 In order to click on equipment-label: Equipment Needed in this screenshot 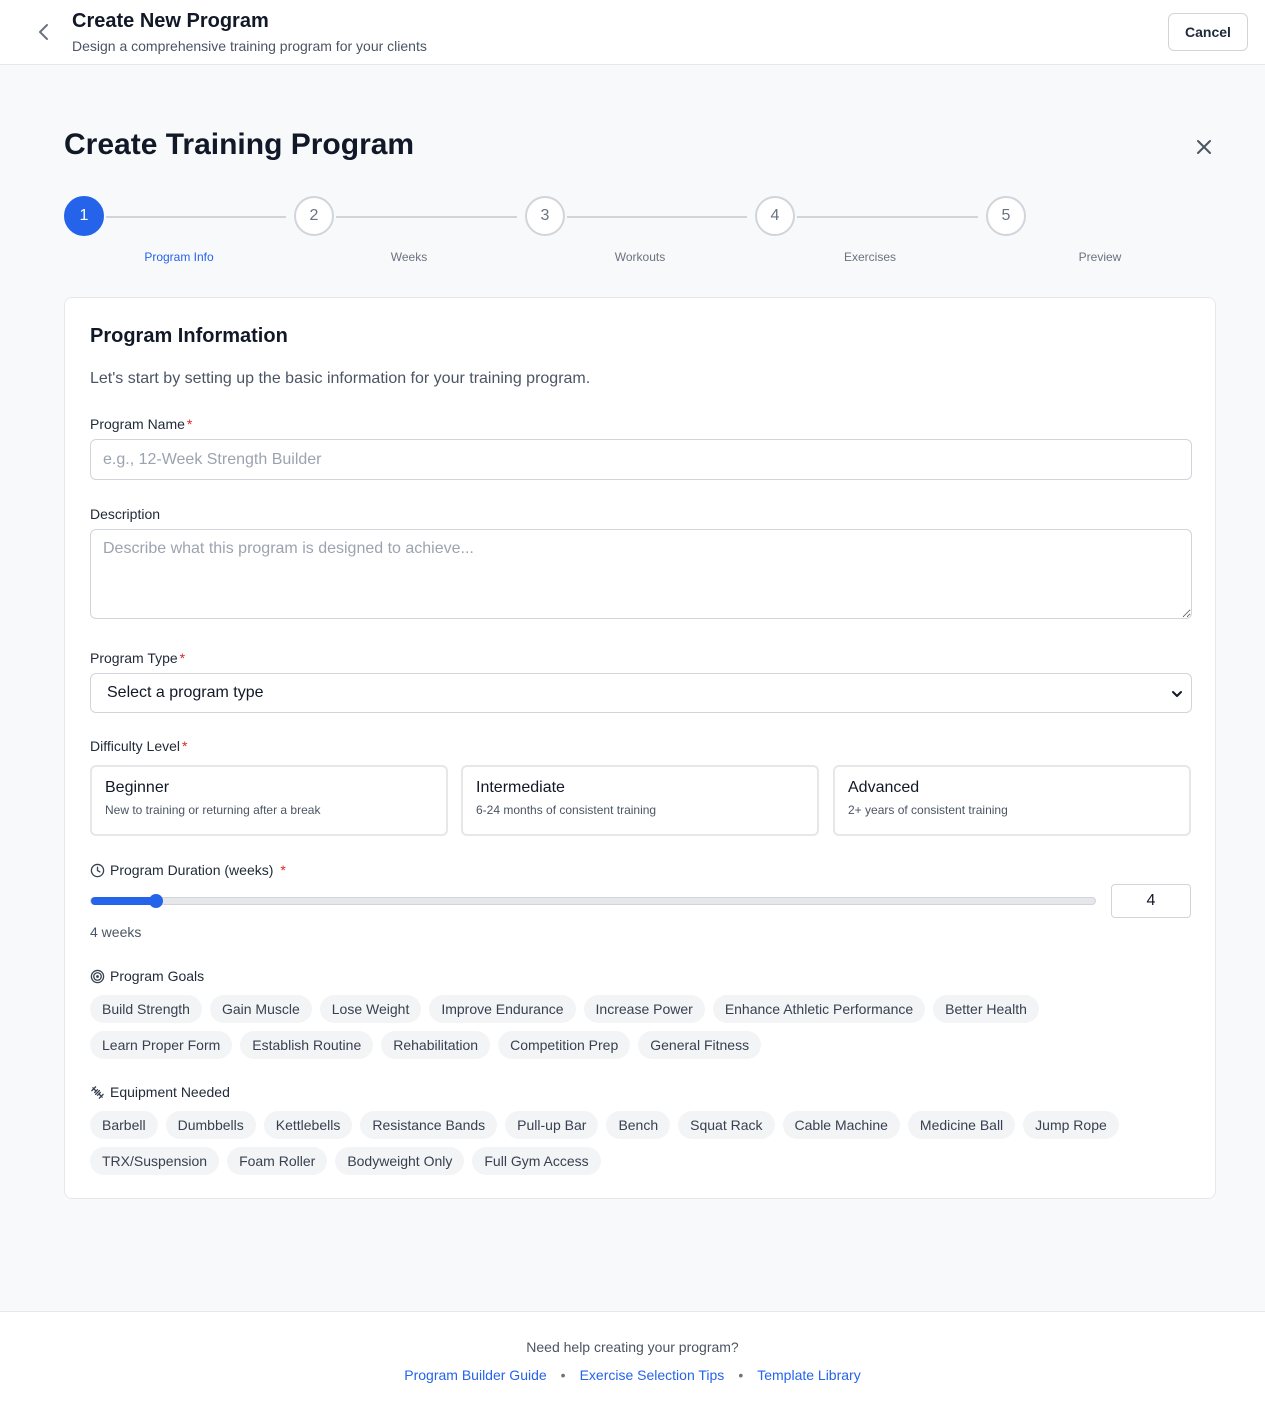, I will do `click(160, 1092)`.